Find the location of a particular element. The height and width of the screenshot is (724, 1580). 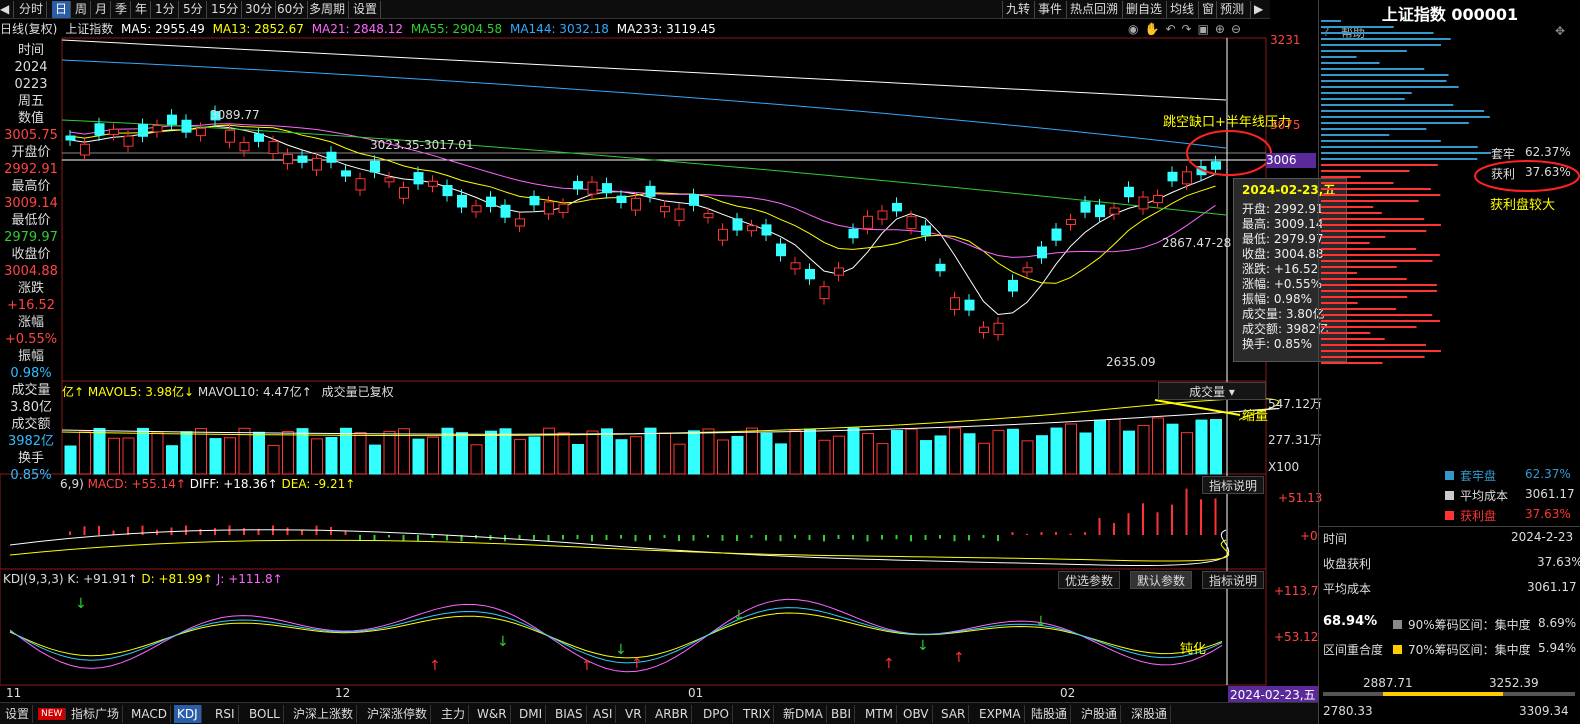

tab-mtm: MTM is located at coordinates (880, 714).